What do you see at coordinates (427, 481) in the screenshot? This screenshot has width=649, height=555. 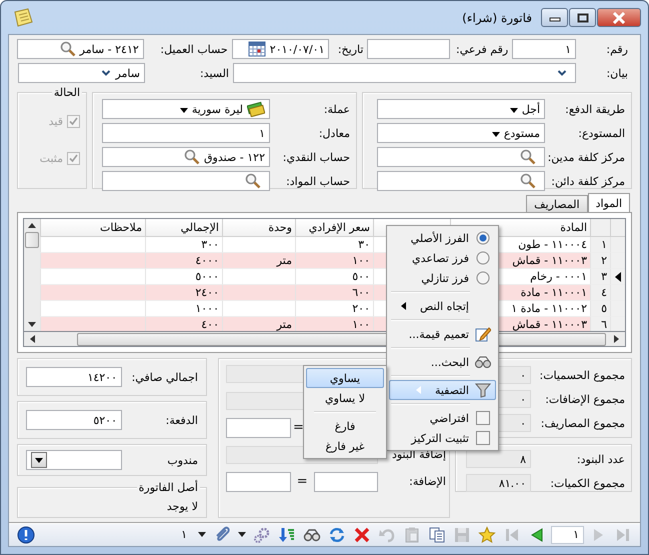 I see `field-label: الإضافة:` at bounding box center [427, 481].